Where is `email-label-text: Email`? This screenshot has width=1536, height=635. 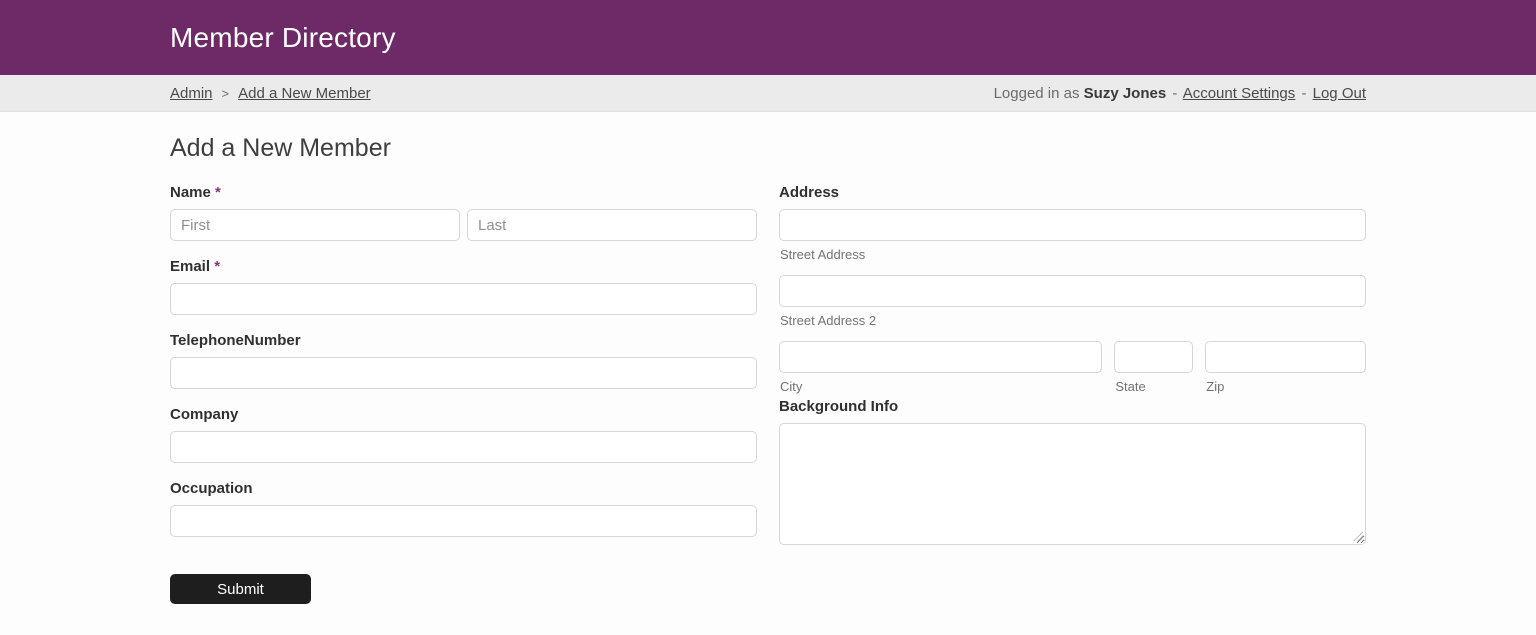 email-label-text: Email is located at coordinates (190, 266).